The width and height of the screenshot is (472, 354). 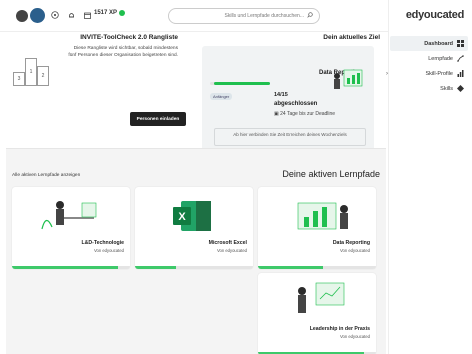 I want to click on course-card-ld-technologie: L&D-Technologie Von edyoucated, so click(x=71, y=228).